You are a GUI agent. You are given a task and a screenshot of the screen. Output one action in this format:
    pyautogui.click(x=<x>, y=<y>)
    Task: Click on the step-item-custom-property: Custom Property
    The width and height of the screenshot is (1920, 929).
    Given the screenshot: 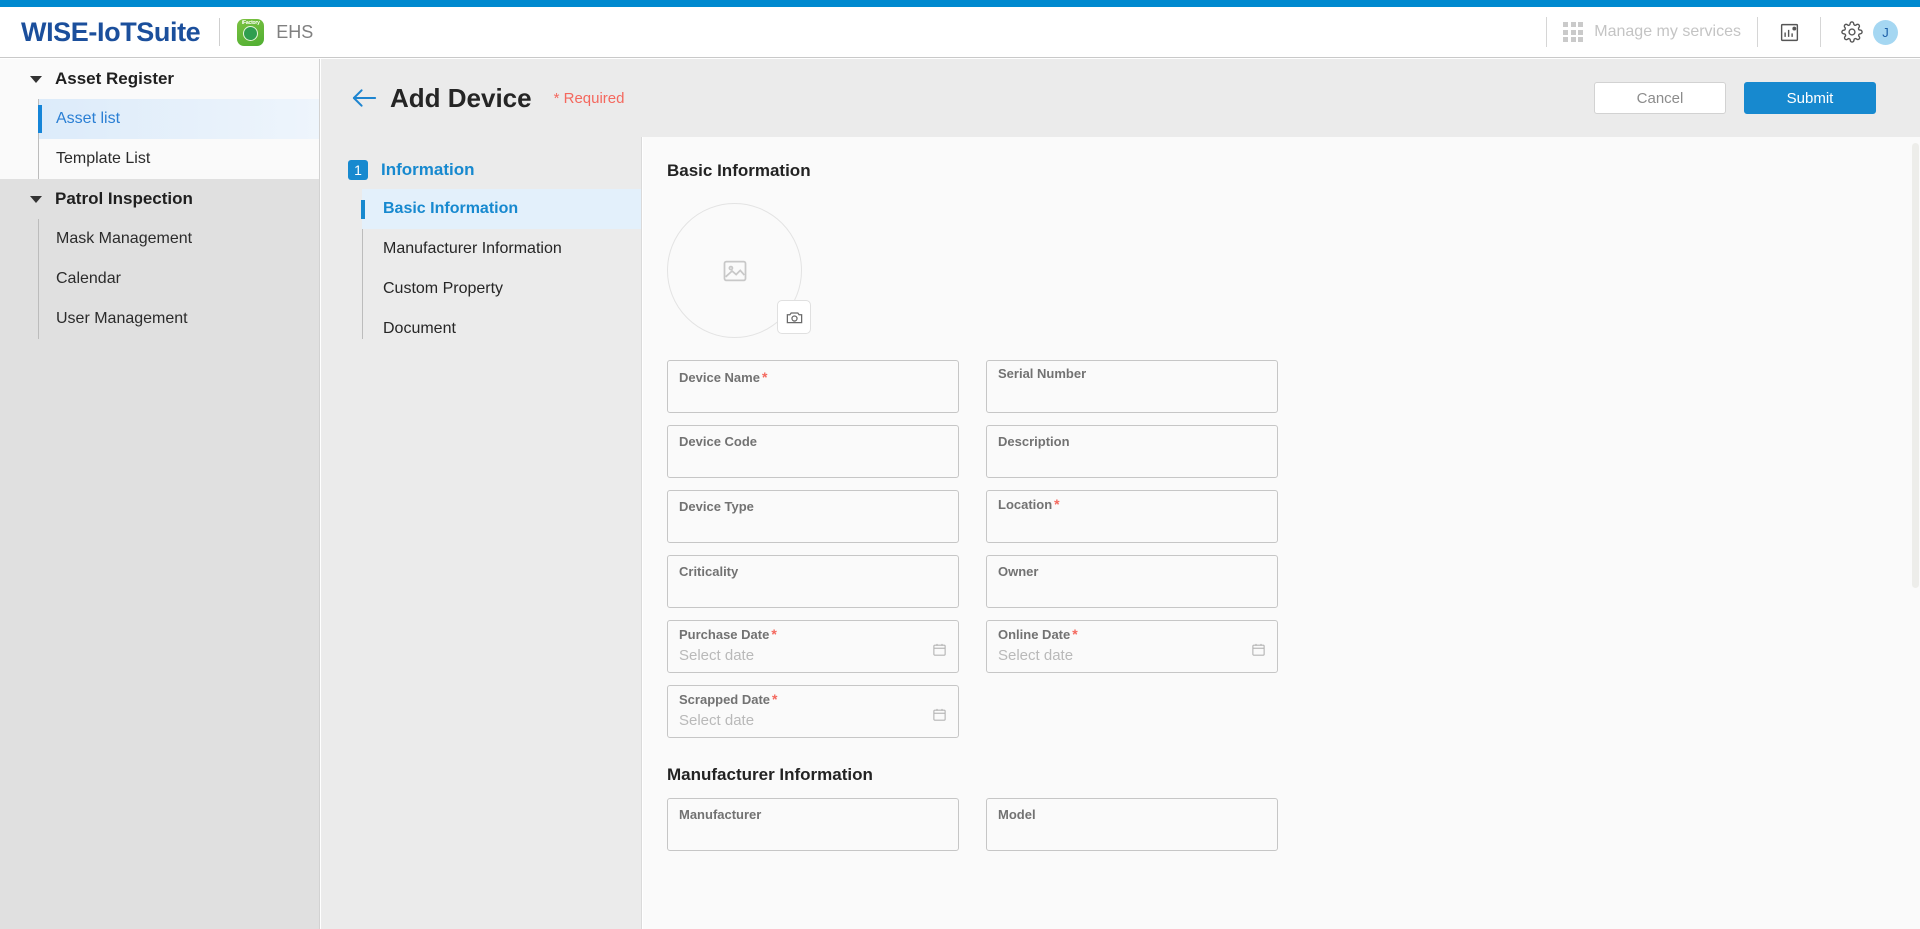 What is the action you would take?
    pyautogui.click(x=501, y=289)
    